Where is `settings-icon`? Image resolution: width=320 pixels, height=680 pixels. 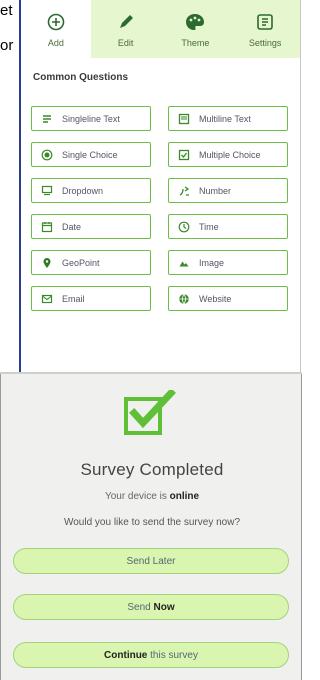 settings-icon is located at coordinates (265, 22).